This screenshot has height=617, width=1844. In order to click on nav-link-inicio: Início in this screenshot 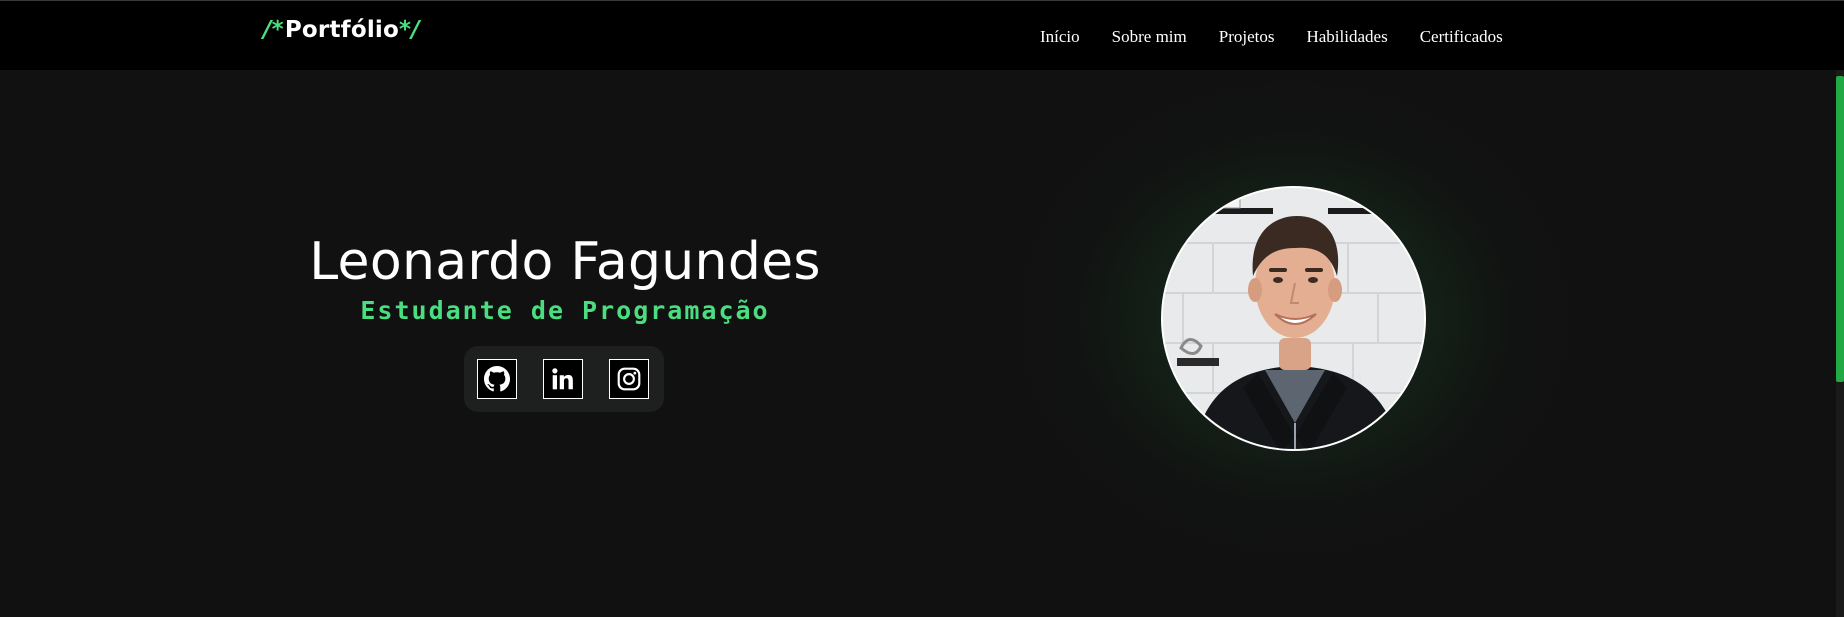, I will do `click(1060, 37)`.